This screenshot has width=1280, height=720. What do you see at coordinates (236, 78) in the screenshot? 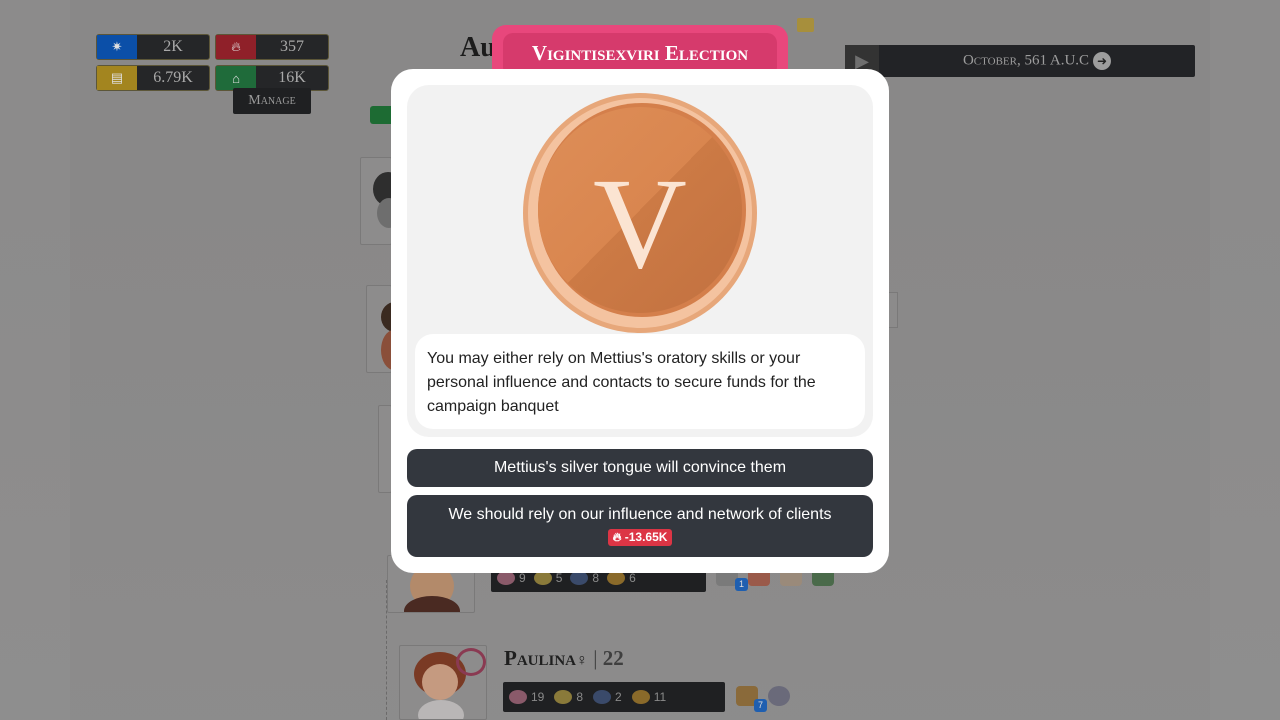
I see `house-icon: ⌂` at bounding box center [236, 78].